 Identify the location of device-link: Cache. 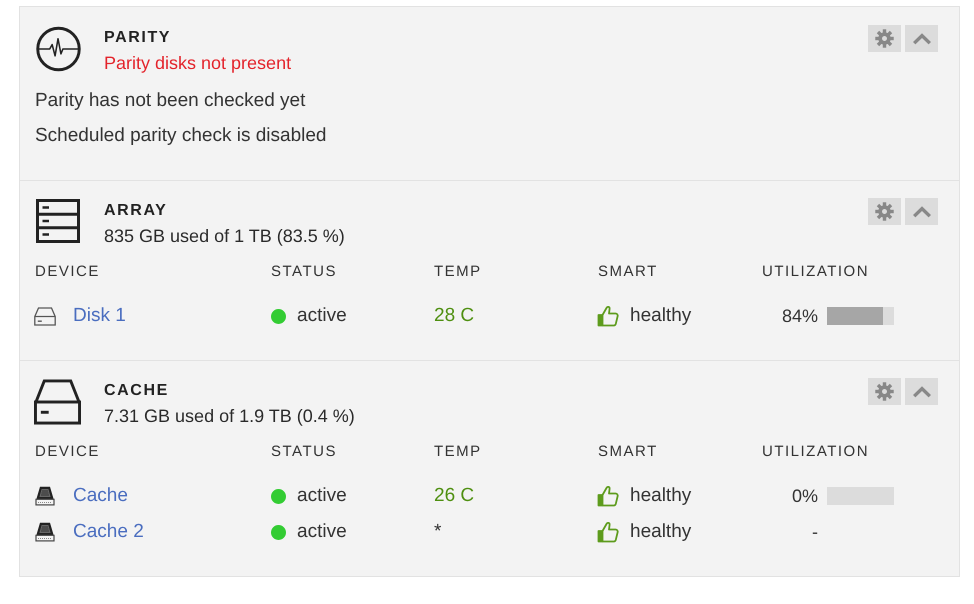
(100, 496).